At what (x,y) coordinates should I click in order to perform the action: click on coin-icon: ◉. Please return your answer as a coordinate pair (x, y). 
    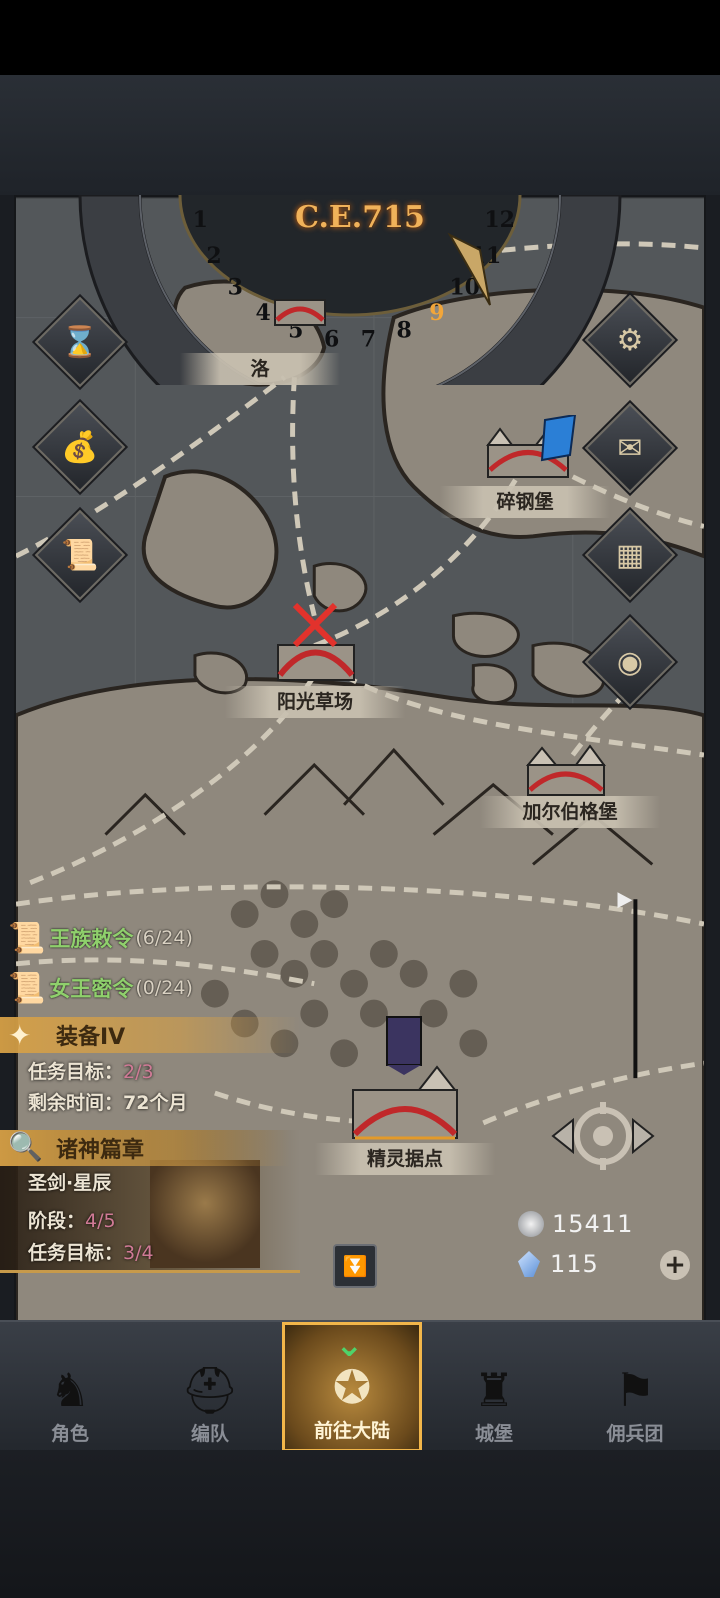
    Looking at the image, I should click on (630, 662).